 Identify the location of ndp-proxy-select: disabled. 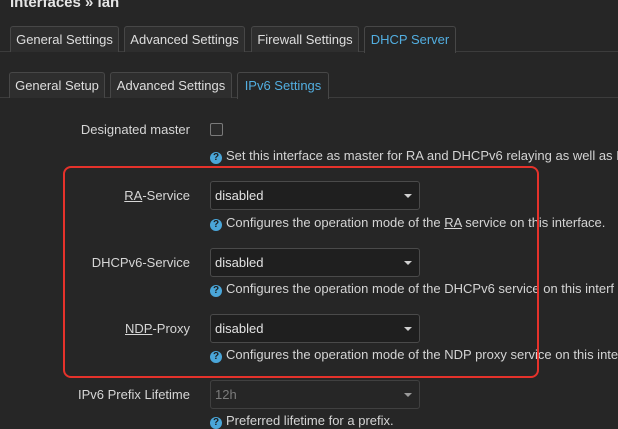
(315, 328).